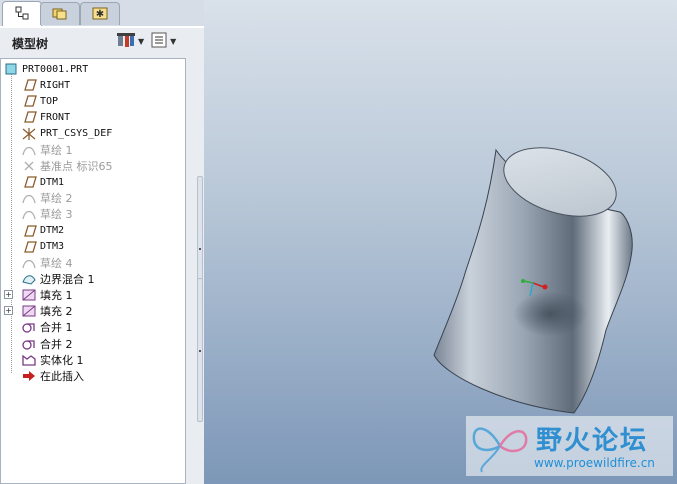 This screenshot has width=677, height=484. I want to click on tree-item-label: FRONT, so click(55, 117).